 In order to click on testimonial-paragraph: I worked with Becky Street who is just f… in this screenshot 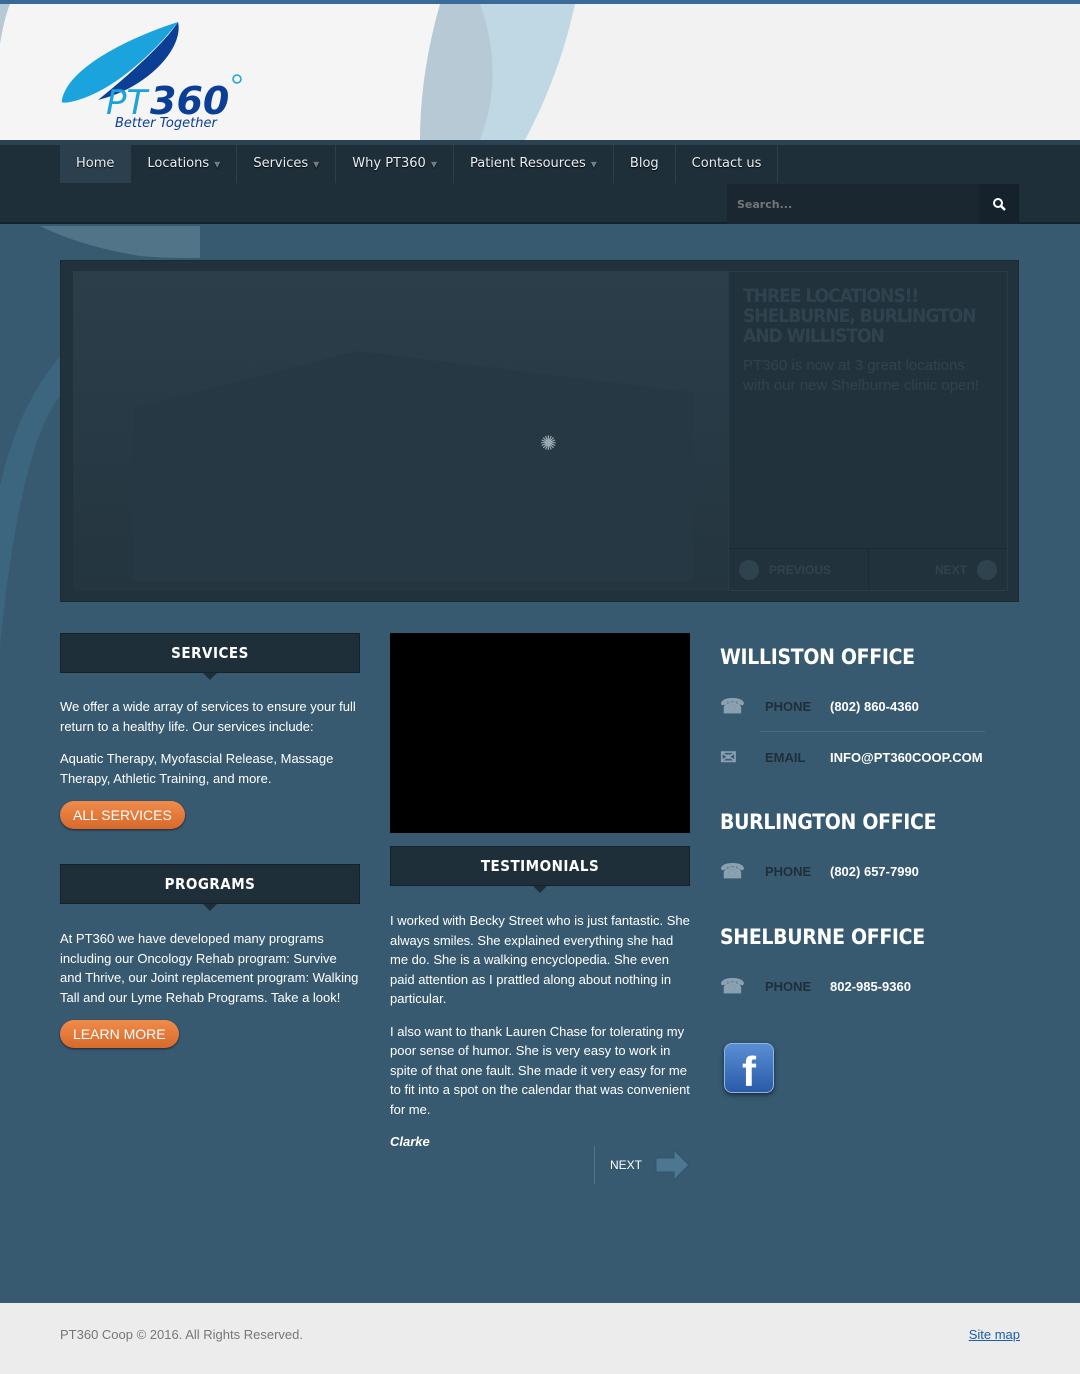, I will do `click(540, 959)`.